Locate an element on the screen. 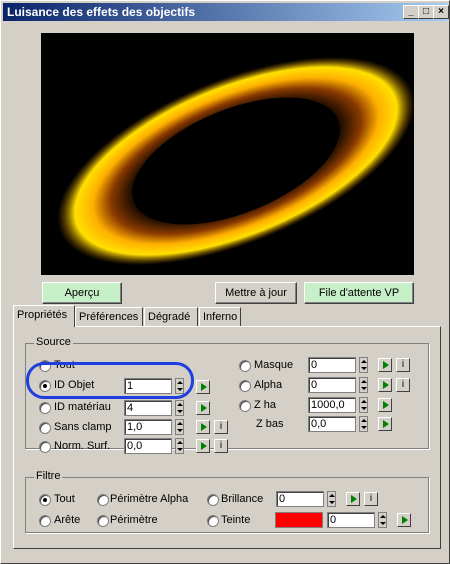 The height and width of the screenshot is (564, 450). surface-normal-stepper is located at coordinates (179, 446).